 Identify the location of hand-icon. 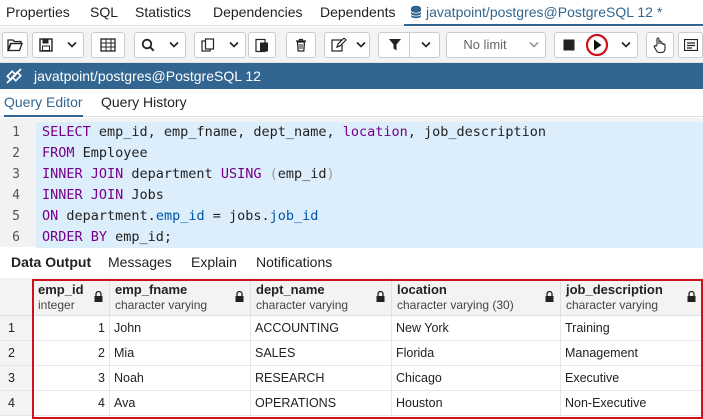
(659, 45).